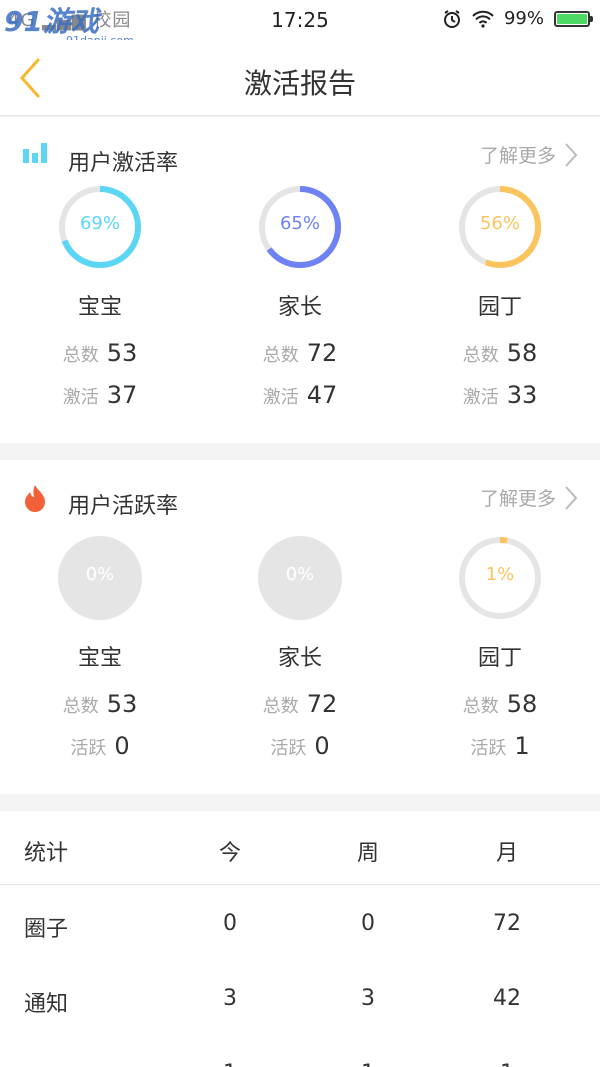 This screenshot has height=1067, width=600. Describe the element at coordinates (229, 853) in the screenshot. I see `column-header: 今` at that location.